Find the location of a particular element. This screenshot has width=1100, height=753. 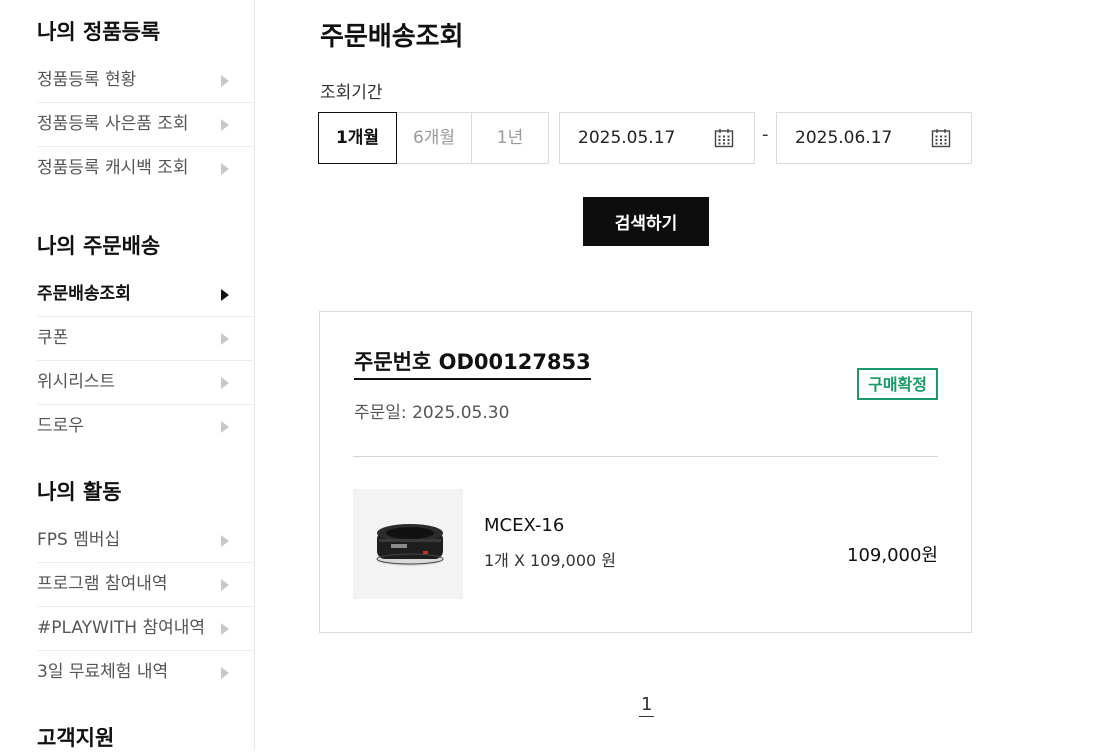

sidebar-heading: 나의 활동 is located at coordinates (79, 492).